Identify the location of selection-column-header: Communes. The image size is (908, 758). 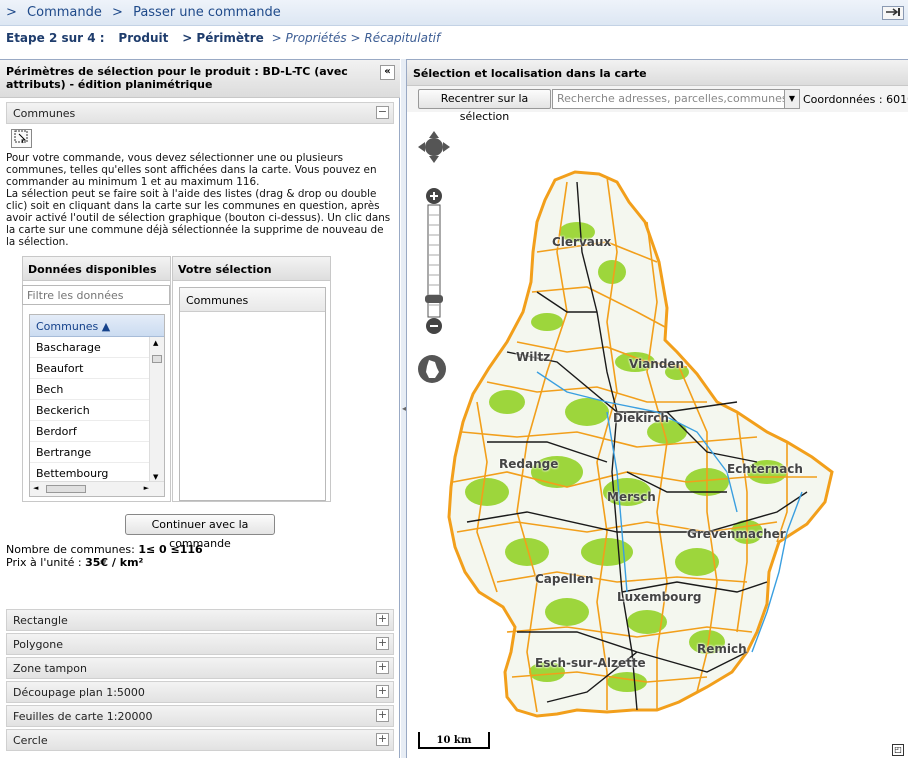
(252, 300).